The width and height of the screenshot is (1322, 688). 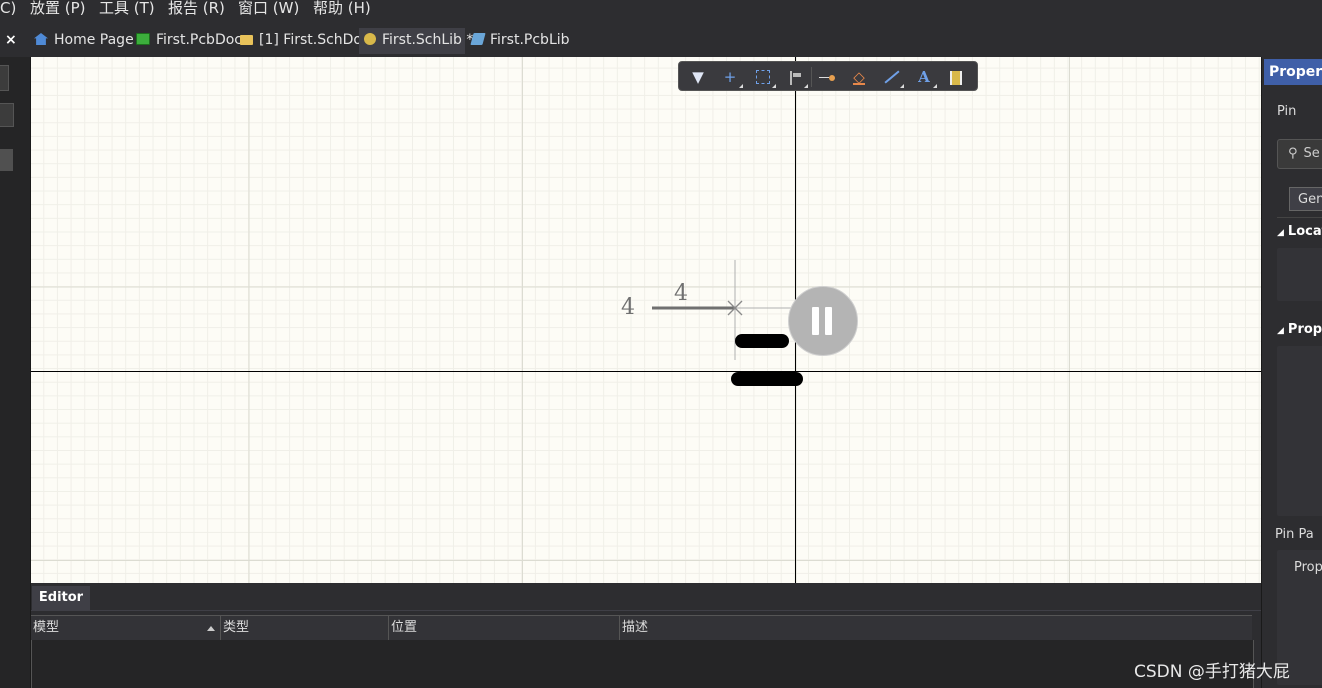 What do you see at coordinates (1293, 72) in the screenshot?
I see `properties-panel-title: Propert` at bounding box center [1293, 72].